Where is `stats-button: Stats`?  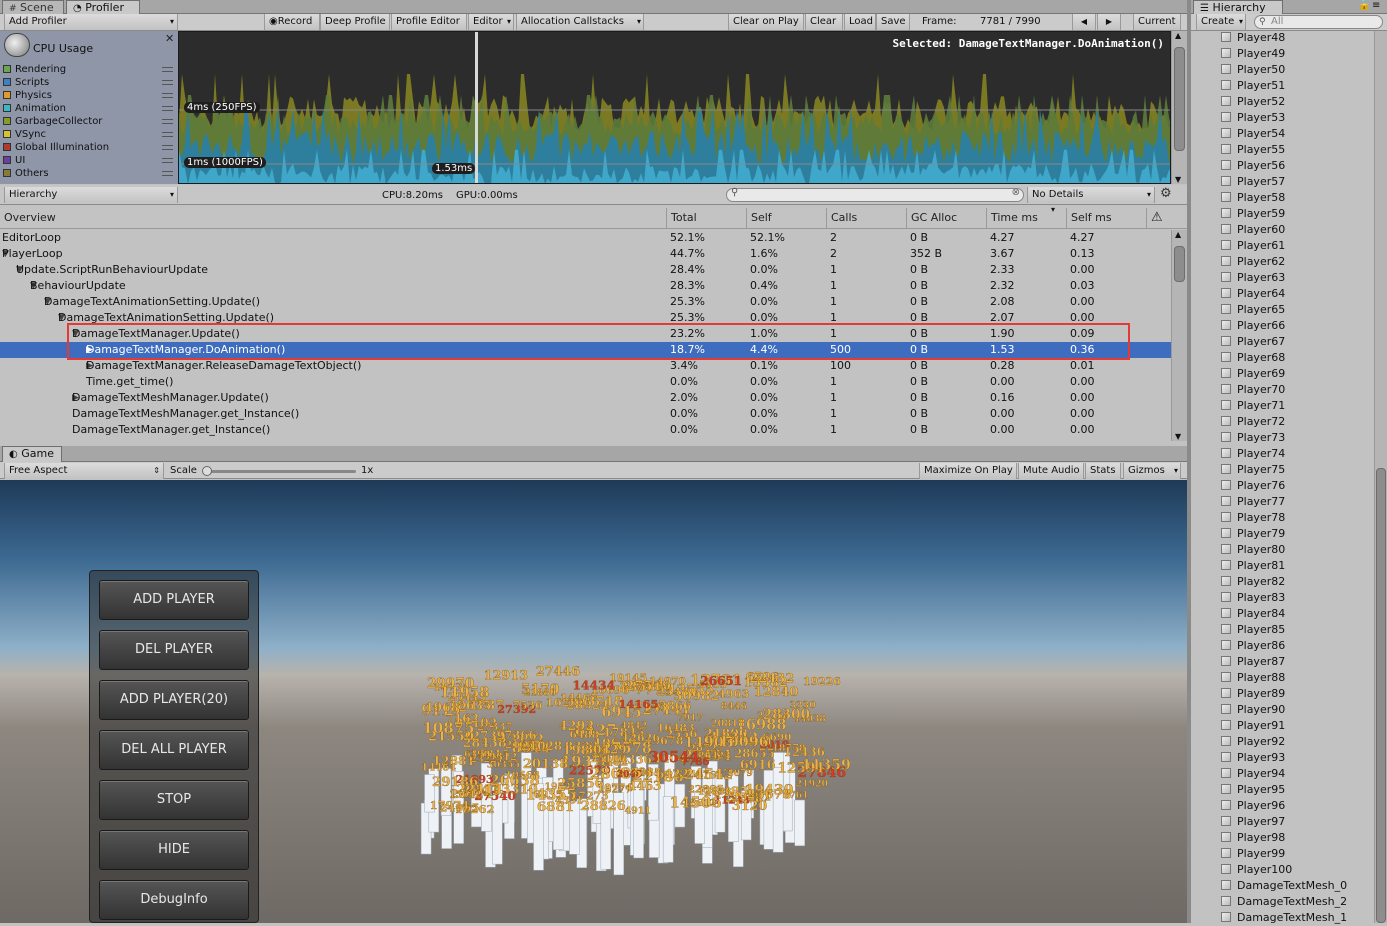
stats-button: Stats is located at coordinates (1103, 471).